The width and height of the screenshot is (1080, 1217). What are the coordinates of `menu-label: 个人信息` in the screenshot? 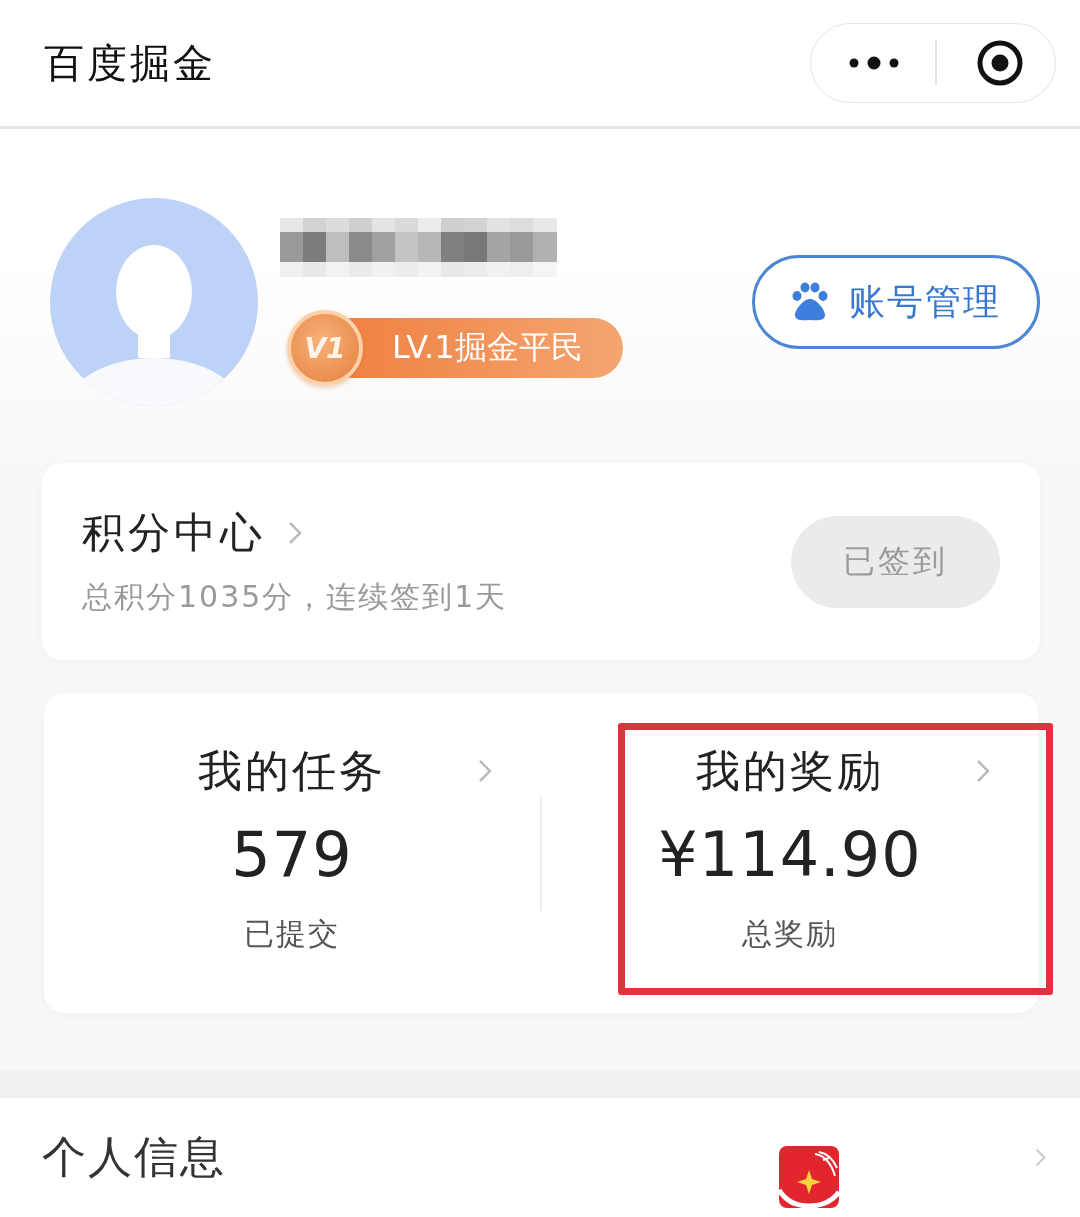 It's located at (134, 1157).